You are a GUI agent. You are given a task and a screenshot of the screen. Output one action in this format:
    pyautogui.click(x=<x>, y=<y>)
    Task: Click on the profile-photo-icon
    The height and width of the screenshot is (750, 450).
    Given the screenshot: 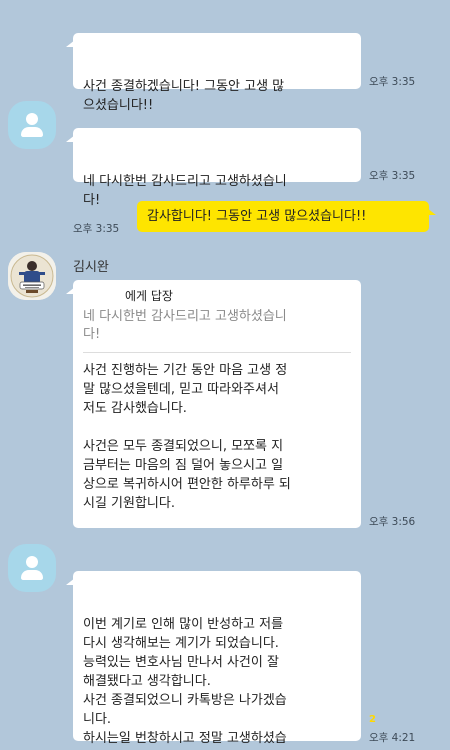 What is the action you would take?
    pyautogui.click(x=32, y=276)
    